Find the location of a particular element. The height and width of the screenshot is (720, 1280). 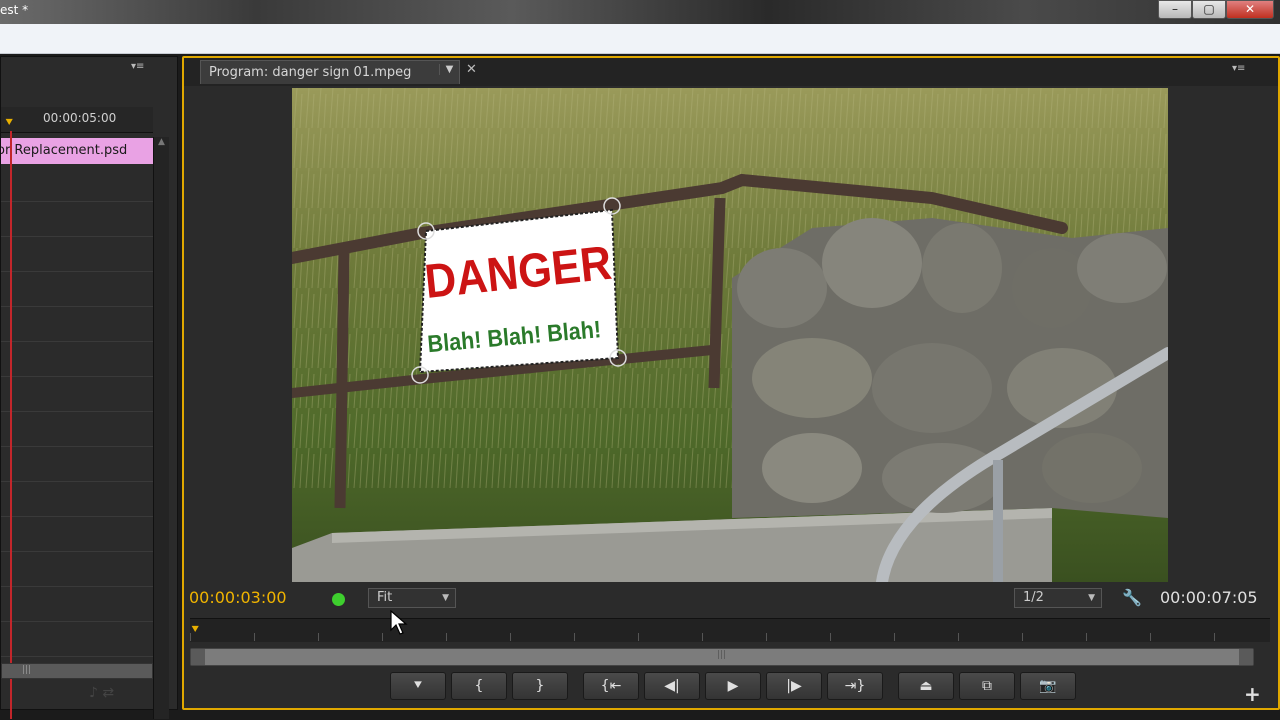

play-icon: ▶ is located at coordinates (733, 686).